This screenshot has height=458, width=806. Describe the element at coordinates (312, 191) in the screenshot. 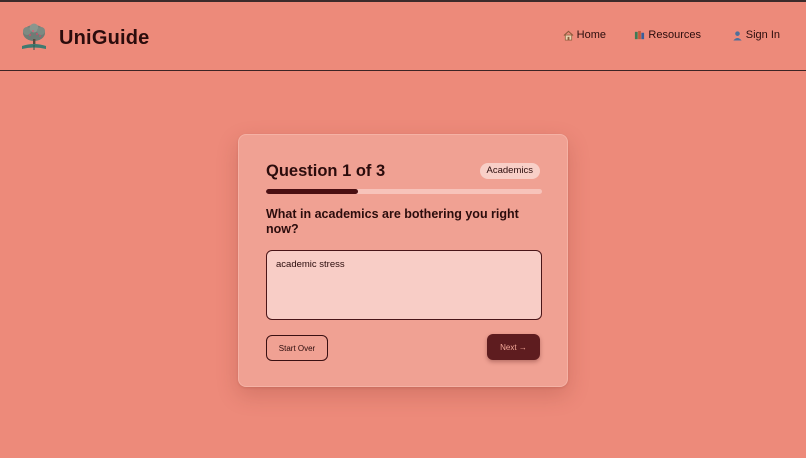

I see `progress-bar-fill` at that location.